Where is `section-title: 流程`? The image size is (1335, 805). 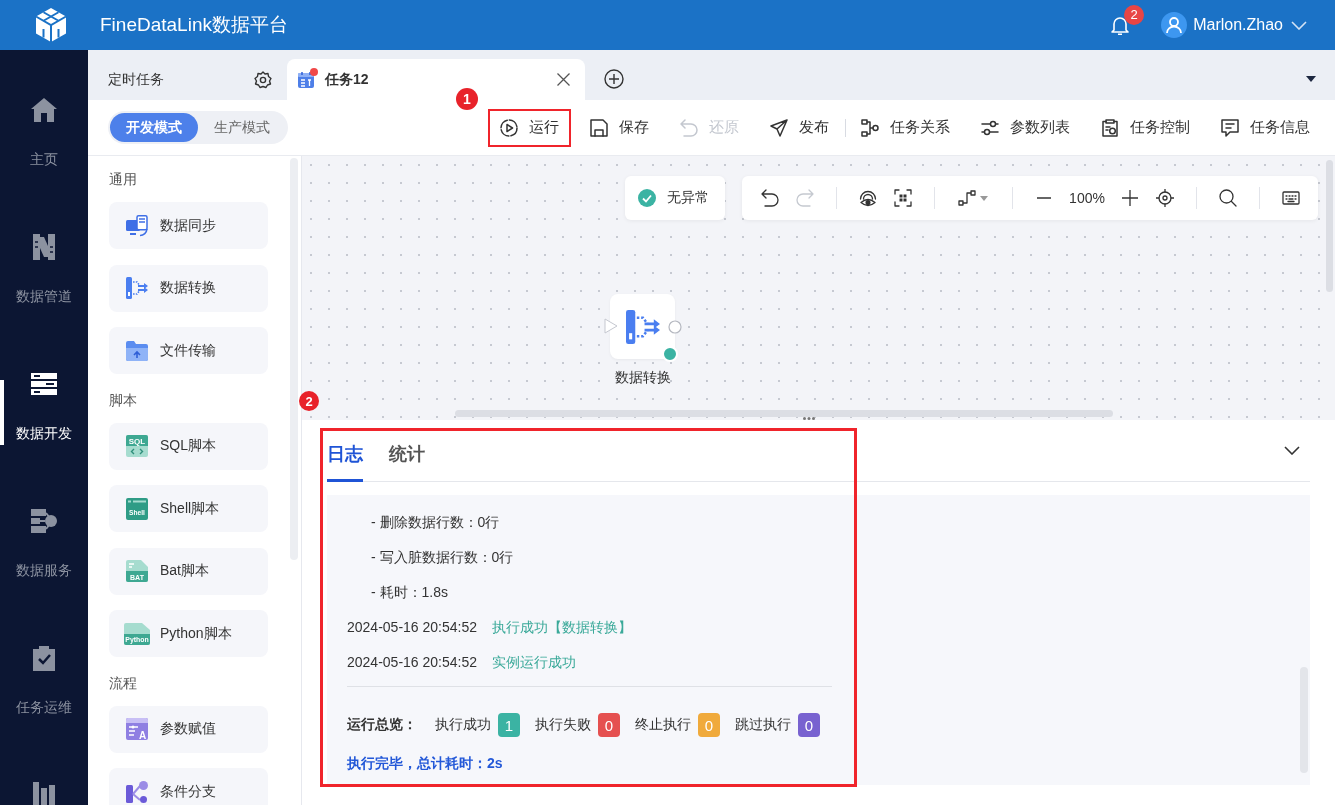
section-title: 流程 is located at coordinates (123, 683).